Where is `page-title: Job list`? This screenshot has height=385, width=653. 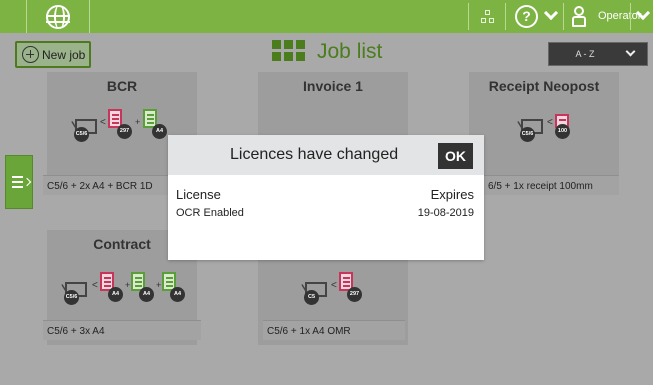
page-title: Job list is located at coordinates (350, 51).